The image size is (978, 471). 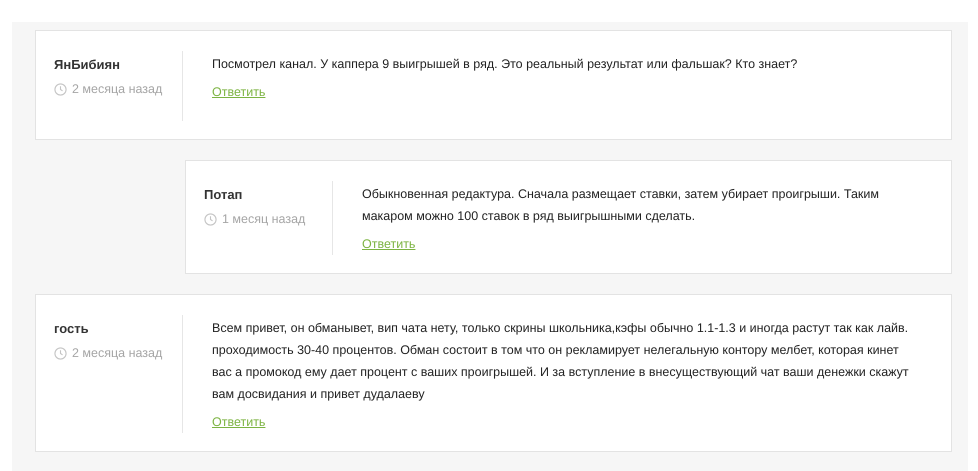 What do you see at coordinates (561, 361) in the screenshot?
I see `comment-text: Всем привет, он обманывет, вип чата нету, только скрины школьника,кэфы обычно 1.1-1.3 и иногда растут так как лайв. проходимость 30-40 процентов. Обман состоит в том что он рекламирует нелегальную контору мелбет, которая кинет вас а промокод ему дает процент с ваших проигрышей. И за вступление в внесуществующий чат ваши денежки скажут вам досвидания и привет дудалаеву` at bounding box center [561, 361].